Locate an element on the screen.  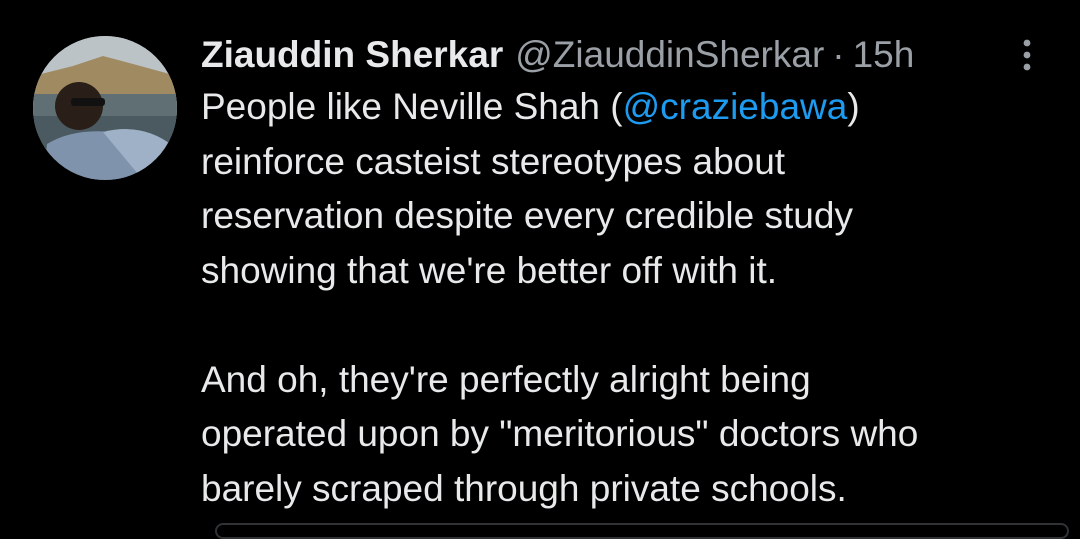
tweet-header: Ziauddin Sherkar @ZiauddinSherkar · 15h is located at coordinates (557, 55).